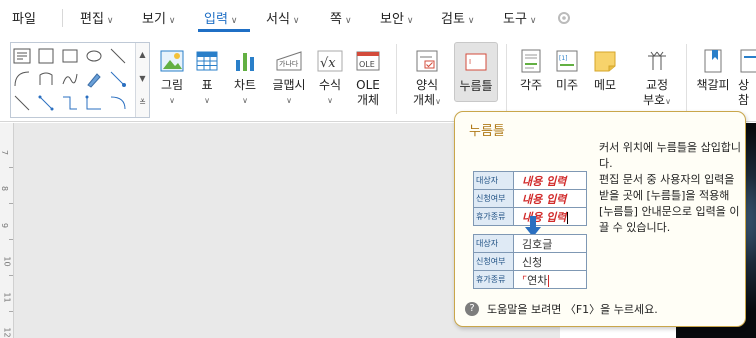 Image resolution: width=756 pixels, height=338 pixels. I want to click on ole-label-line1: OLE, so click(368, 85).